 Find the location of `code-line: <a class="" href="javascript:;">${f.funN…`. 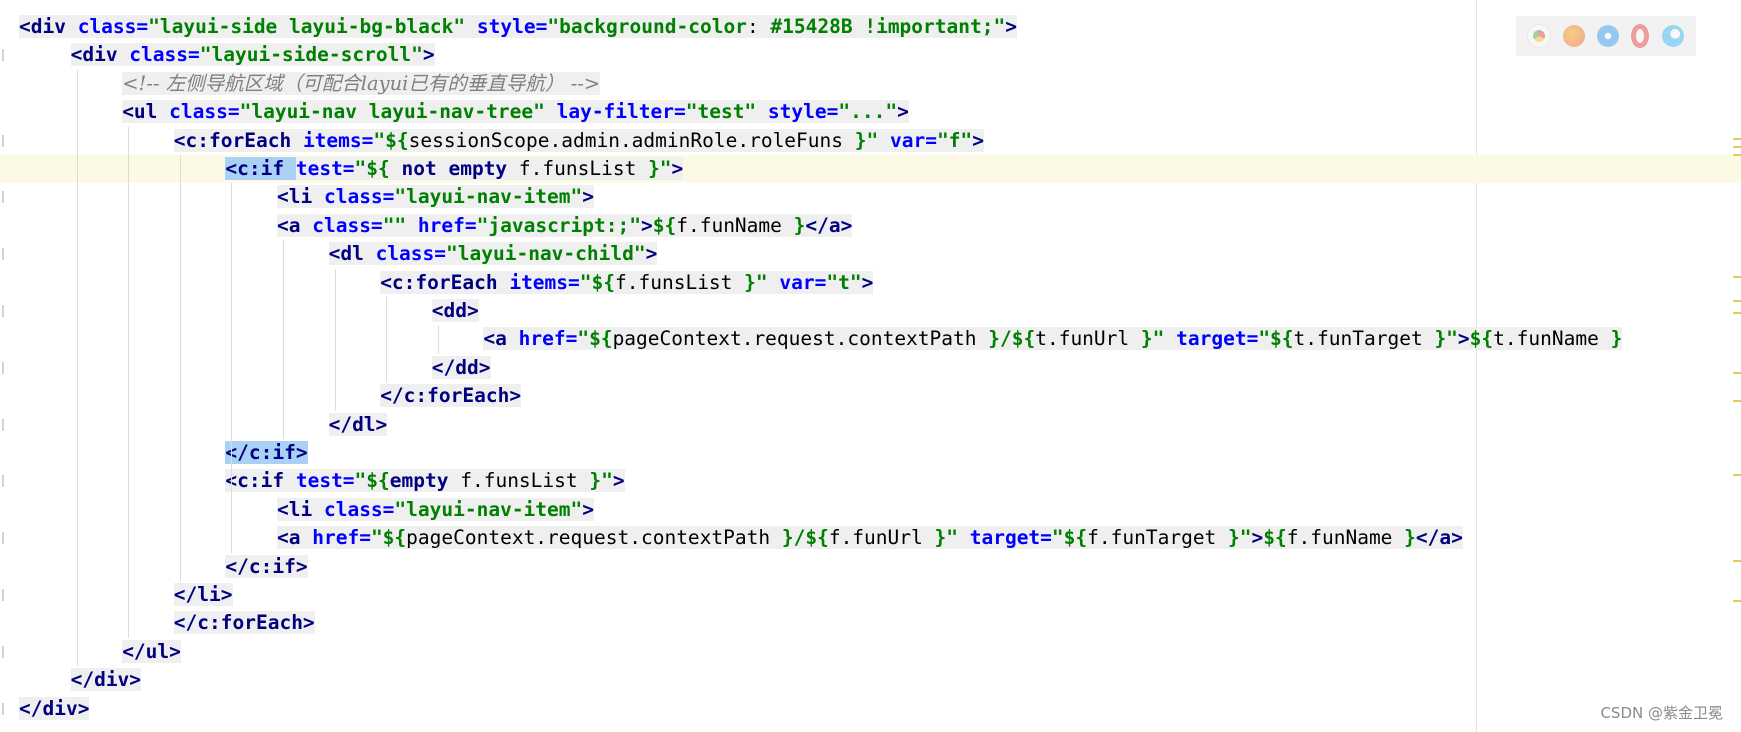

code-line: <a class="" href="javascript:;">${f.funN… is located at coordinates (870, 226).